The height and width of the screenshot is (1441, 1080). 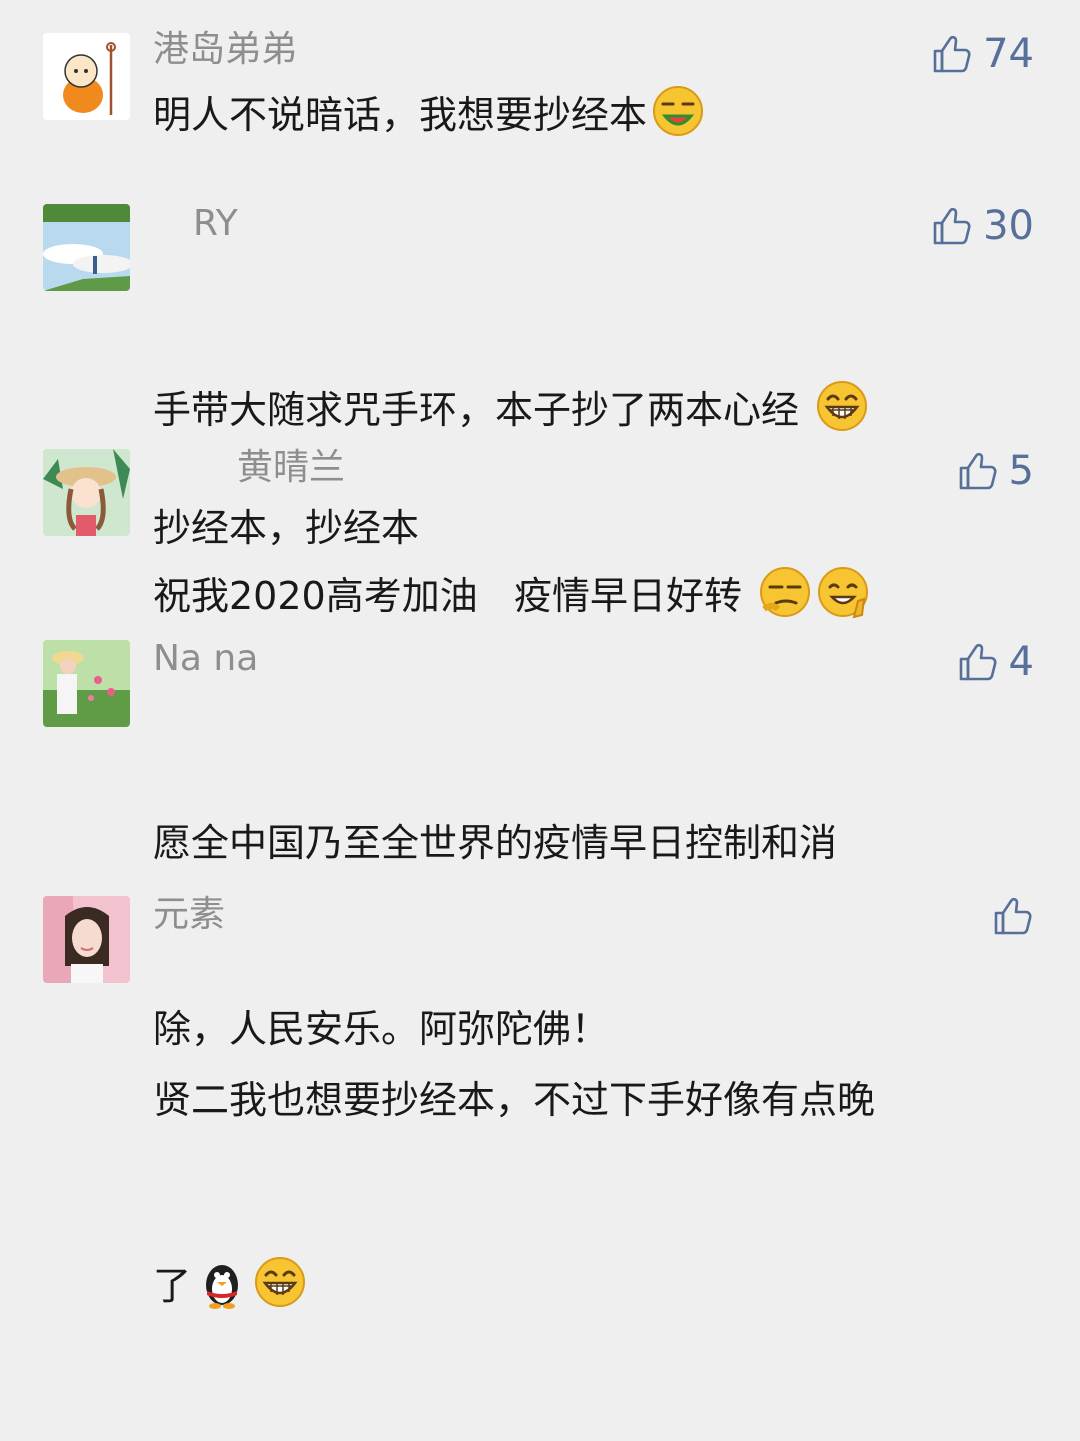 What do you see at coordinates (785, 592) in the screenshot?
I see `smirk-emoji-icon` at bounding box center [785, 592].